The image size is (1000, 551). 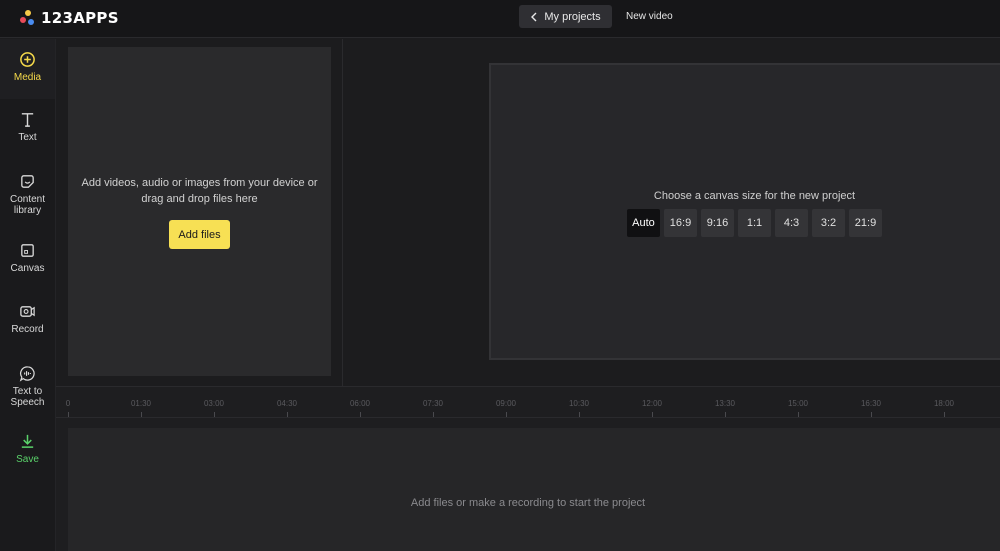 What do you see at coordinates (287, 403) in the screenshot?
I see `timeline-tick-label: 04:30` at bounding box center [287, 403].